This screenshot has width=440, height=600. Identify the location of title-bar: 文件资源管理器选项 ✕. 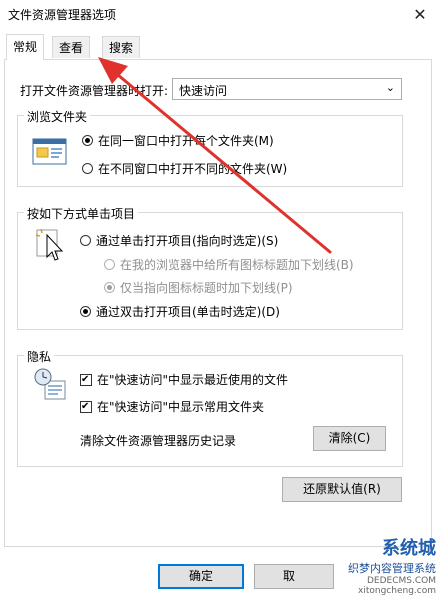
(220, 15).